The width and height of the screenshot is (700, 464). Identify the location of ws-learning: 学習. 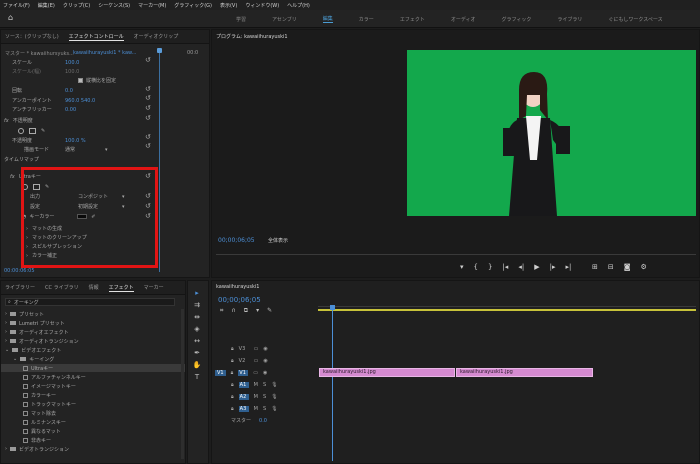
(241, 19).